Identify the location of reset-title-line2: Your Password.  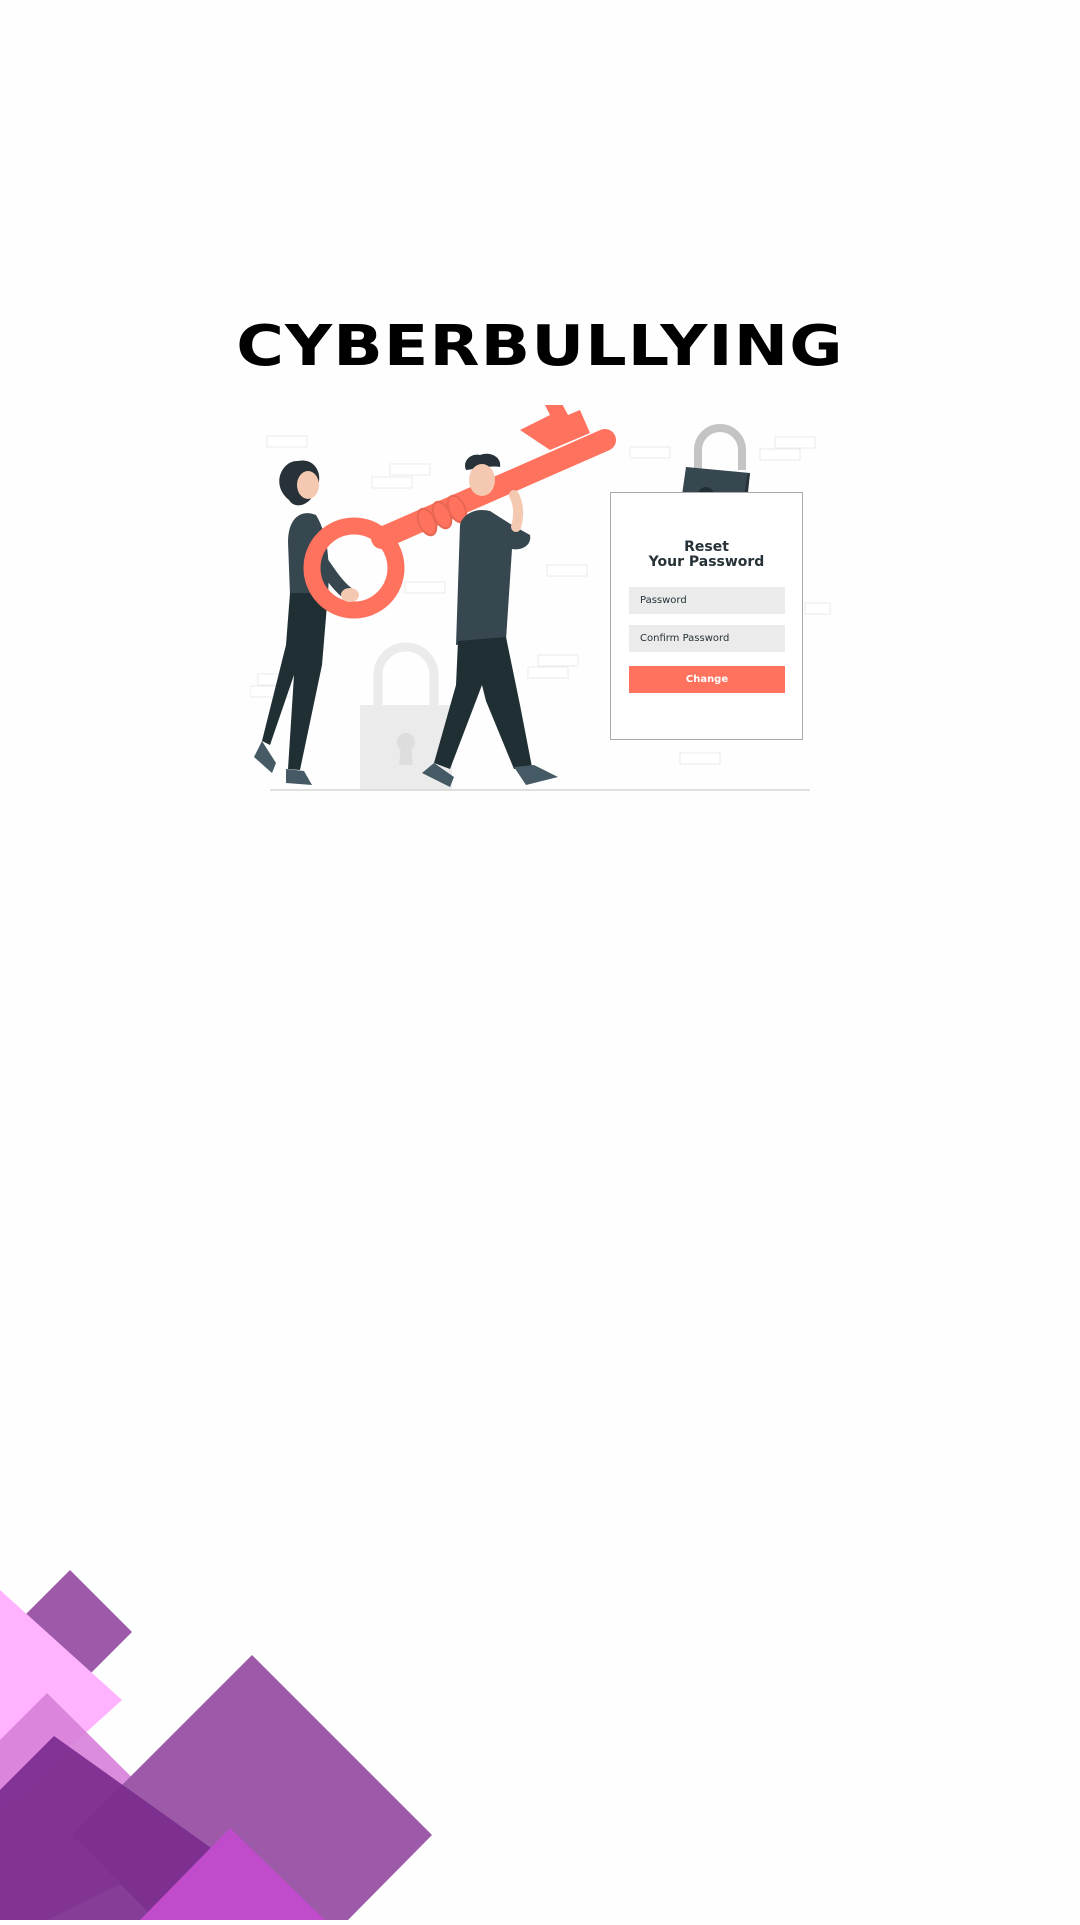
(706, 562).